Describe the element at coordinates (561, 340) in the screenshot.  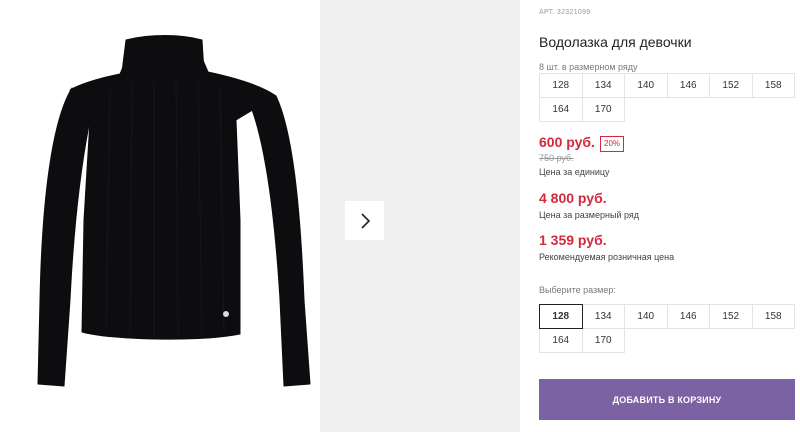
I see `size-option: 164` at that location.